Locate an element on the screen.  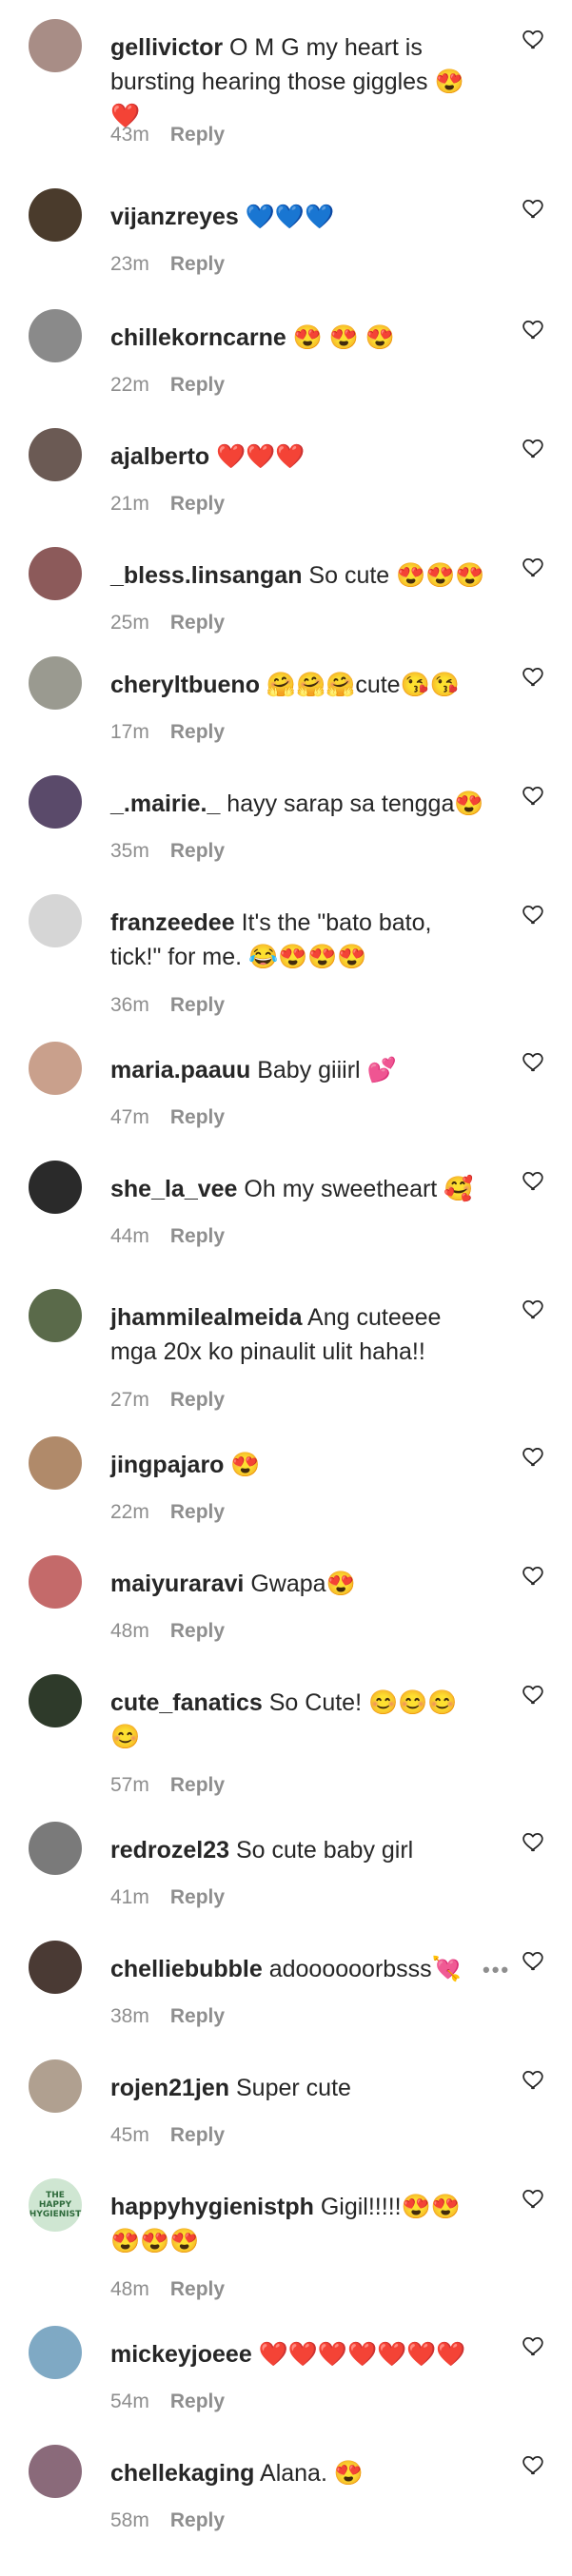
comment-timestamp: 54m is located at coordinates (129, 2401).